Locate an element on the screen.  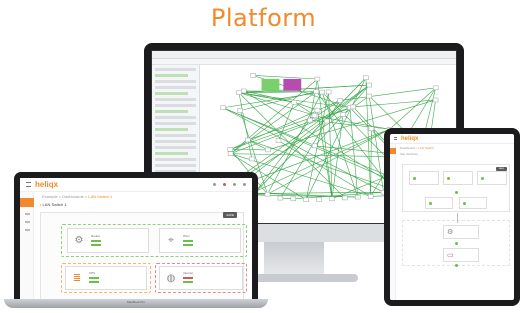
device-card-ups: ≣ UPS is located at coordinates (106, 278).